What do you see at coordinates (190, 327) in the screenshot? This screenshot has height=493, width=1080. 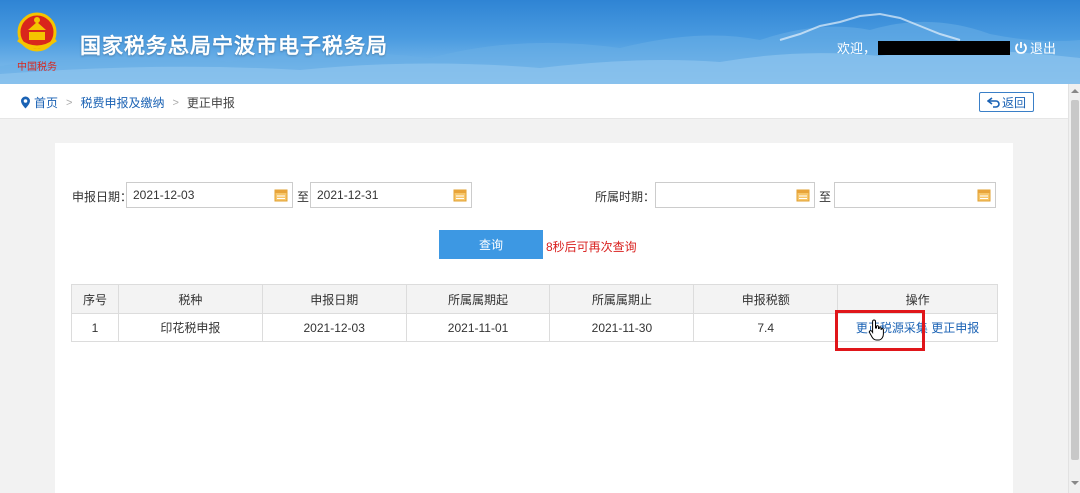 I see `cell-tax-type: 印花税申报` at bounding box center [190, 327].